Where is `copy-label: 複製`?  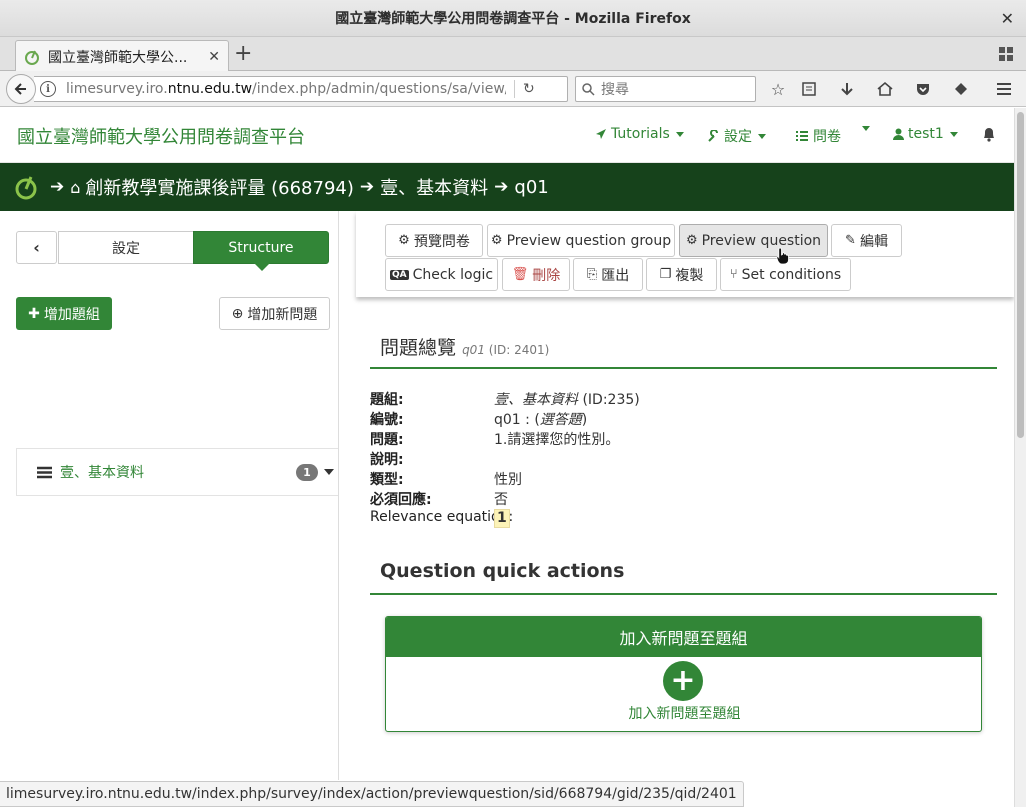
copy-label: 複製 is located at coordinates (689, 275).